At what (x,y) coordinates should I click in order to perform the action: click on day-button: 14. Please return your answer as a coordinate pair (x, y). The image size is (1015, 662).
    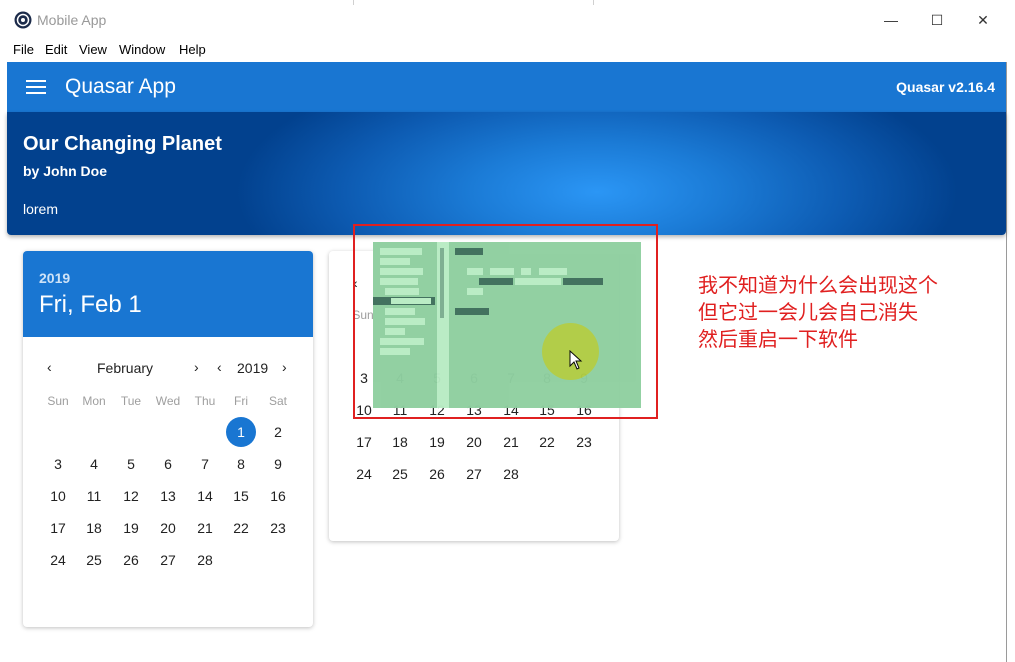
    Looking at the image, I should click on (205, 496).